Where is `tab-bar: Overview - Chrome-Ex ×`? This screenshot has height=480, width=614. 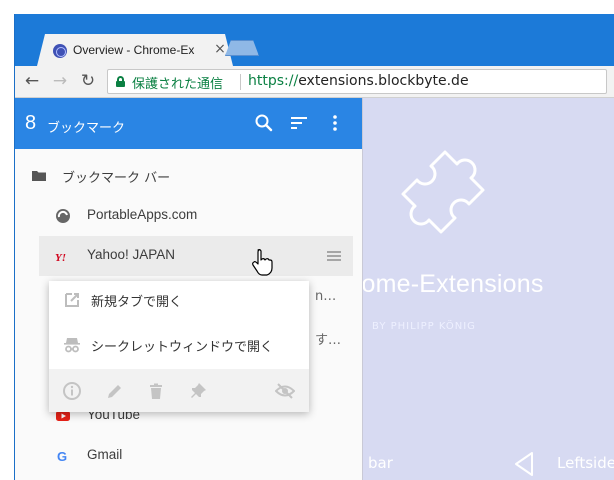 tab-bar: Overview - Chrome-Ex × is located at coordinates (314, 47).